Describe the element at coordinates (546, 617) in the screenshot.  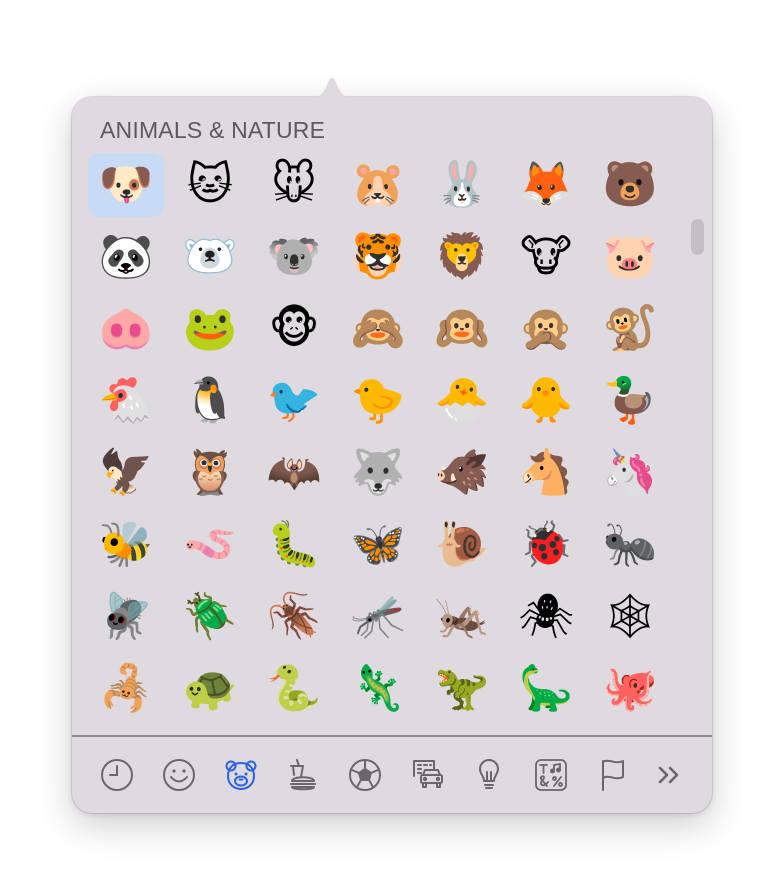
I see `emoji-spider: 🕷` at that location.